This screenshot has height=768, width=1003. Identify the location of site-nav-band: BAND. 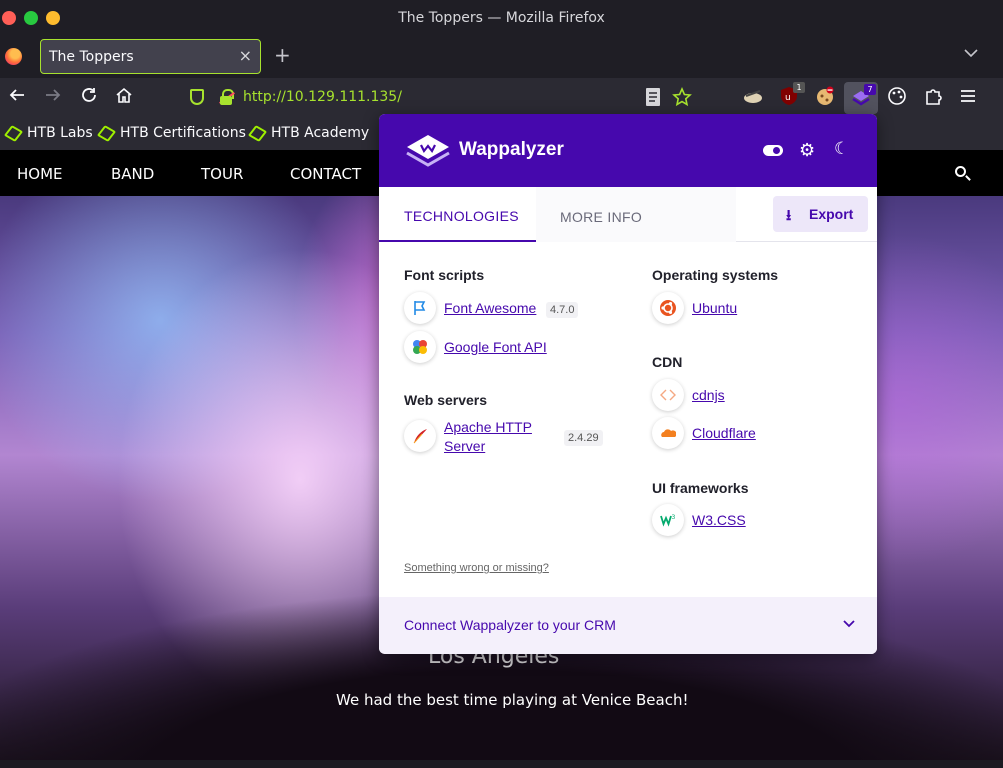
(132, 174).